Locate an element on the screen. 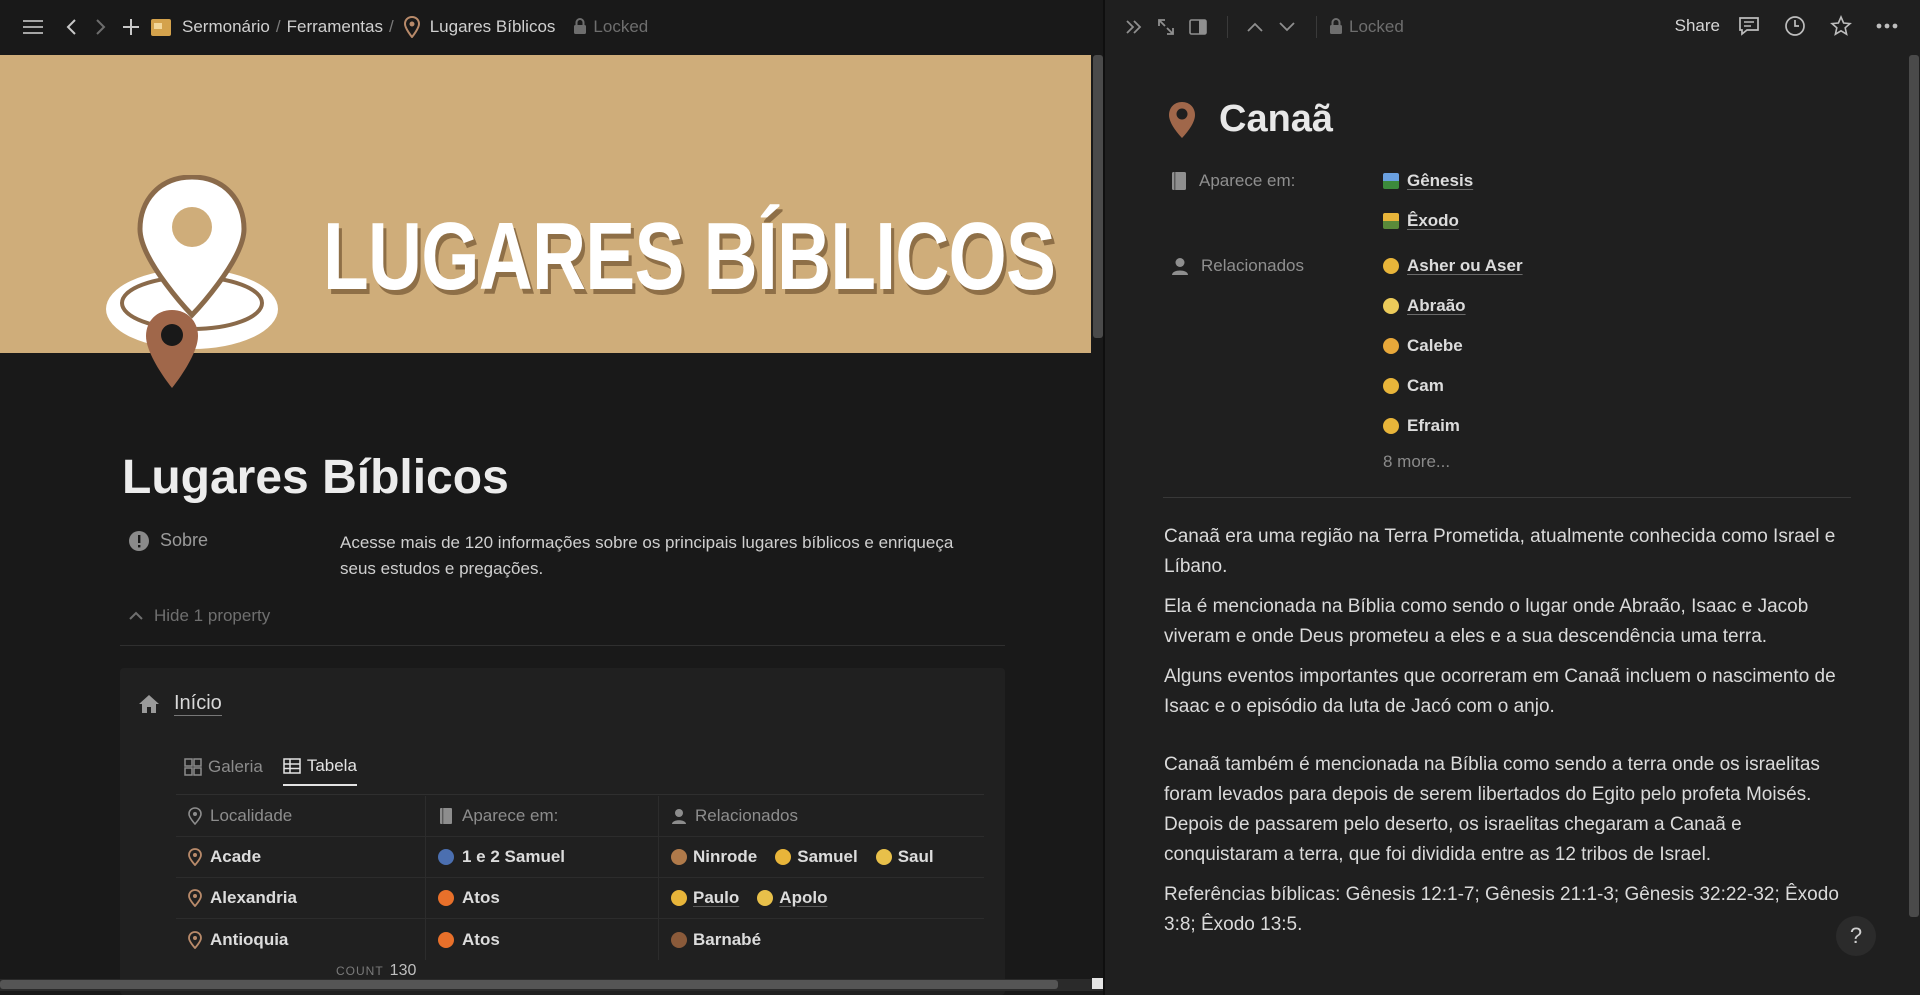 The image size is (1920, 995). relation-link: Calebe is located at coordinates (1453, 346).